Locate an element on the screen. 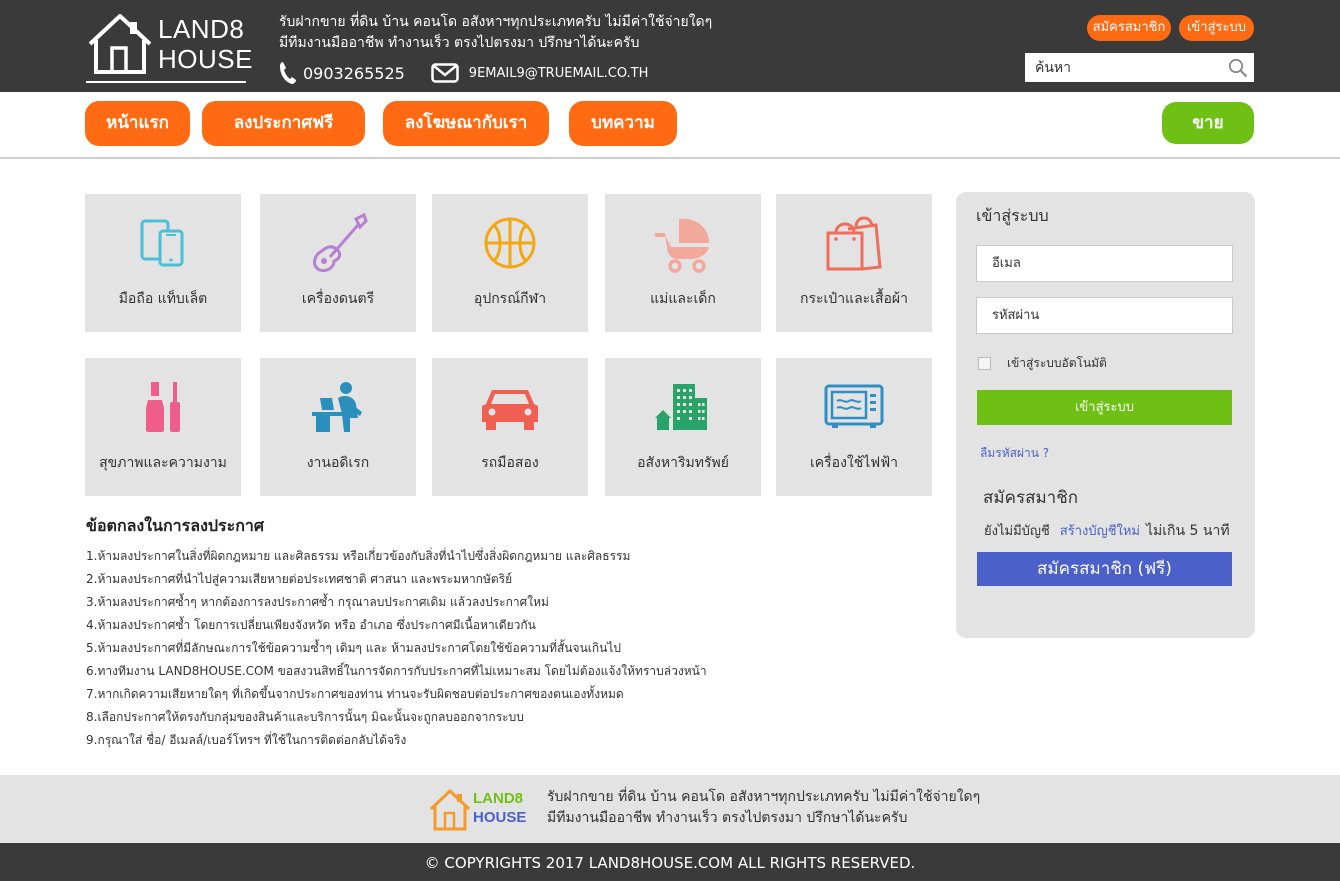 Image resolution: width=1340 pixels, height=883 pixels. nav-sell: ขาย is located at coordinates (1208, 123).